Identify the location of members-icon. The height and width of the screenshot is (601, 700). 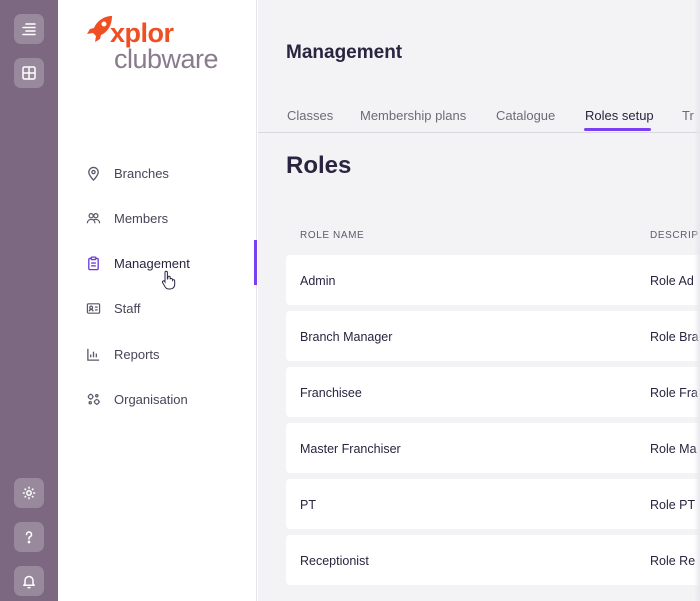
(93, 218).